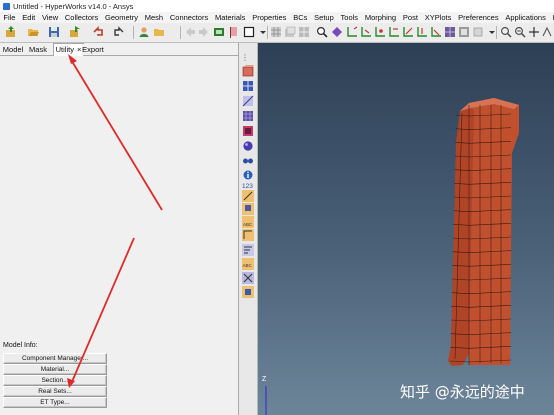  What do you see at coordinates (464, 32) in the screenshot?
I see `shade-icon` at bounding box center [464, 32].